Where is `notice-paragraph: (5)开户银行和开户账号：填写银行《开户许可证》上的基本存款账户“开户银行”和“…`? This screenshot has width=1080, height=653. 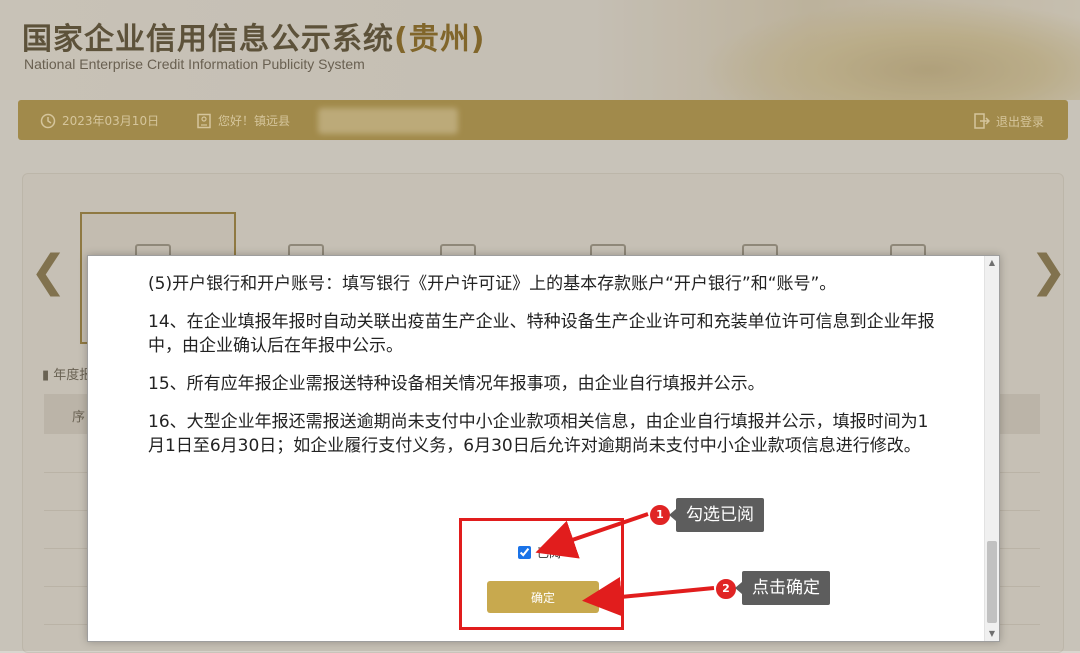
notice-paragraph: (5)开户银行和开户账号：填写银行《开户许可证》上的基本存款账户“开户银行”和“… is located at coordinates (492, 284).